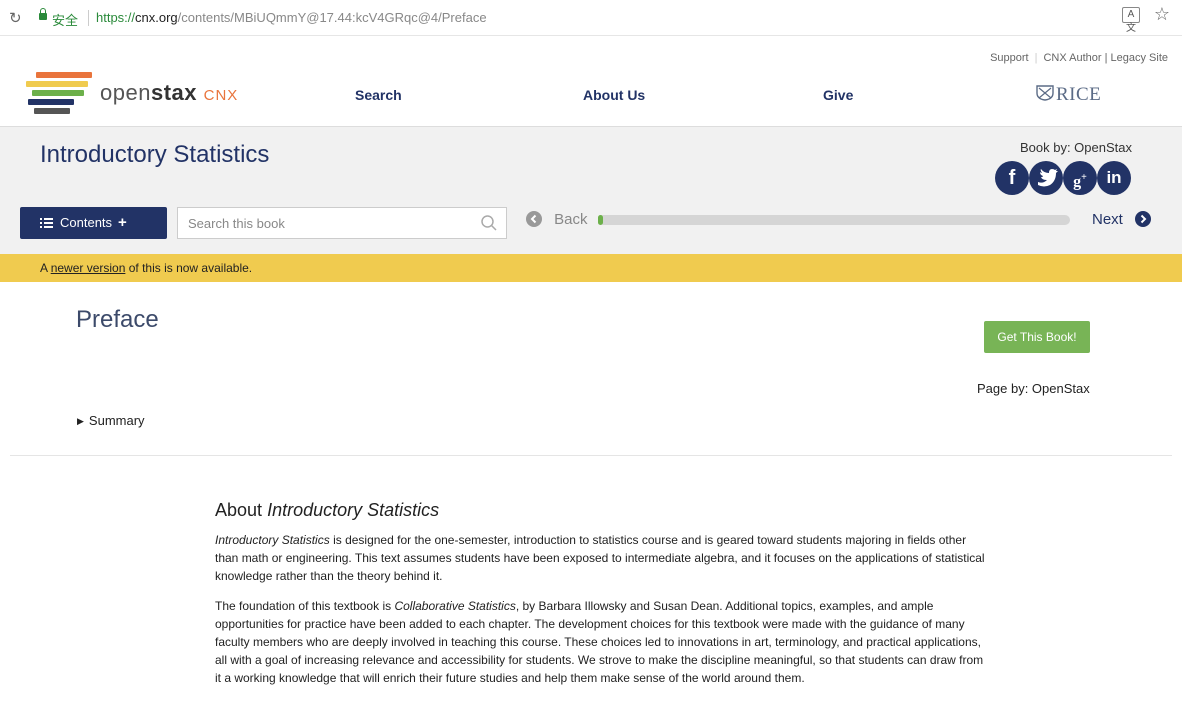  I want to click on facebook-icon: f, so click(1012, 178).